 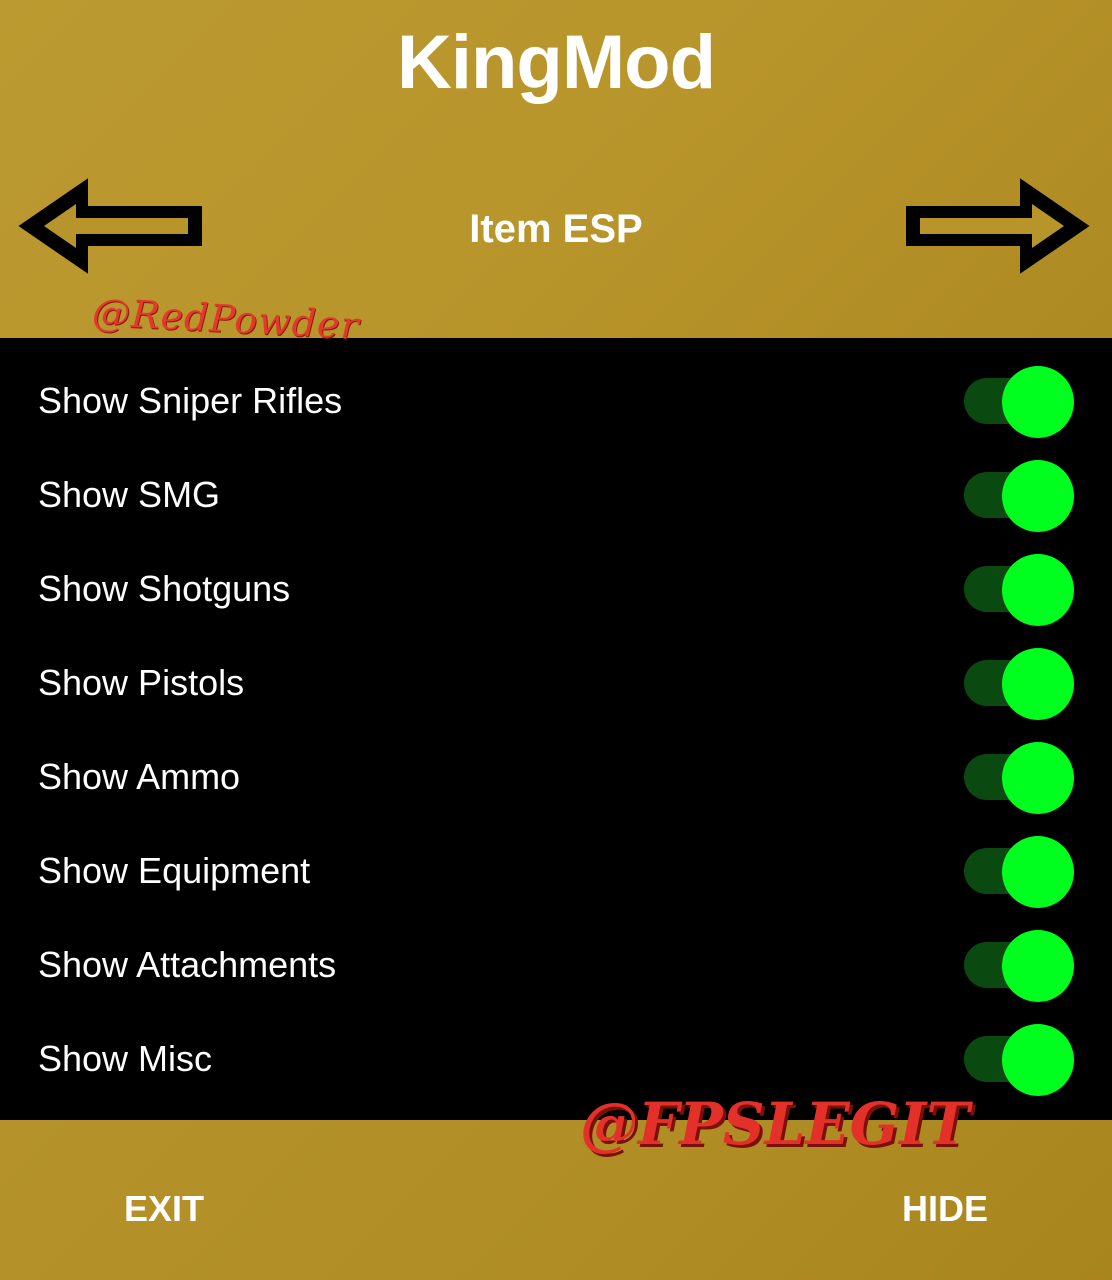 I want to click on item-label: Show Pistols, so click(x=141, y=682).